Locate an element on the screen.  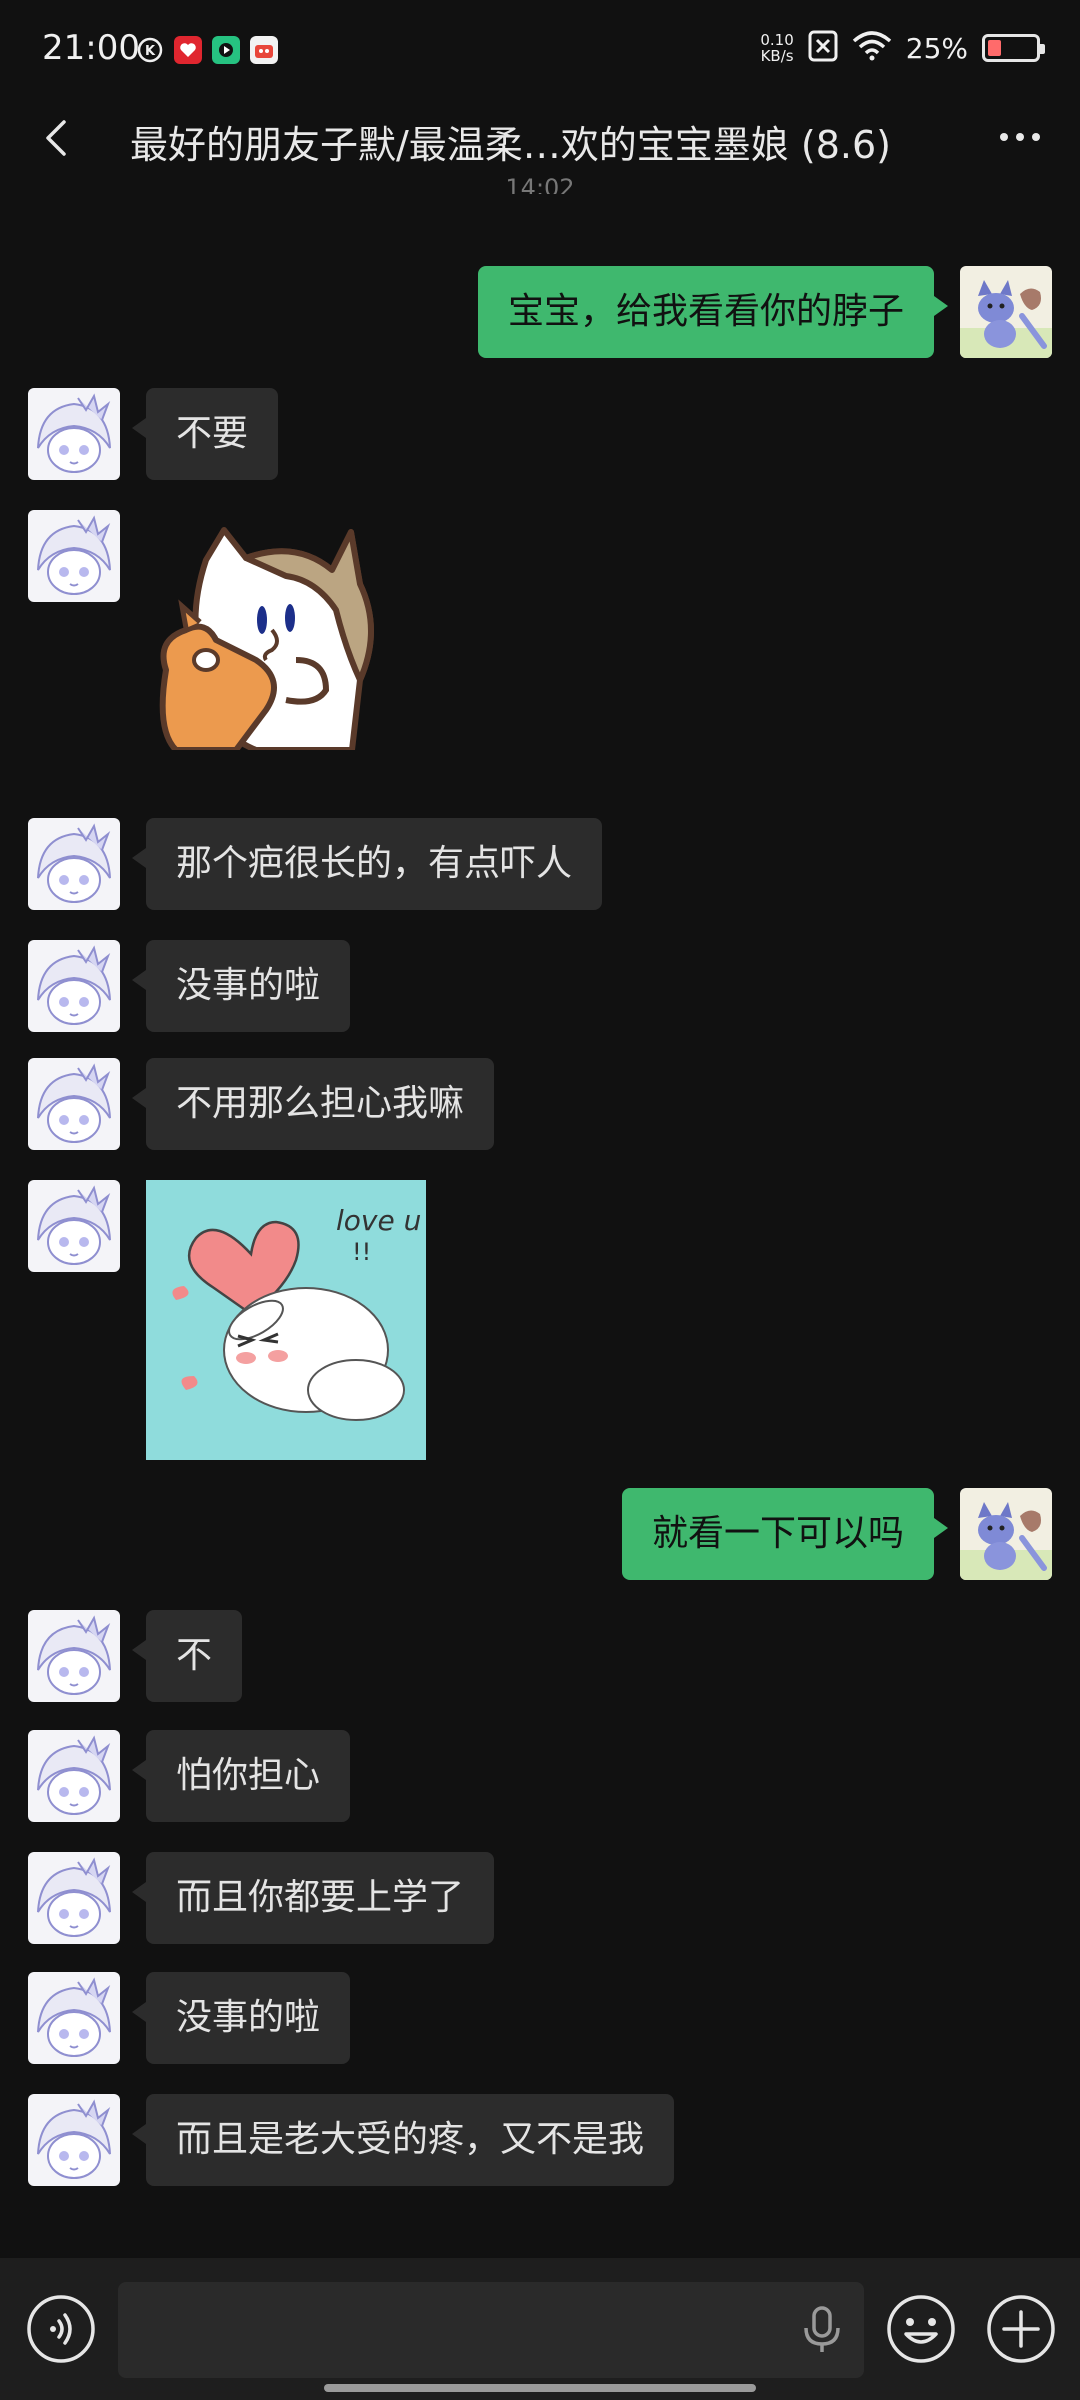
message-bubble: 不用那么担心我嘛 is located at coordinates (313, 1104).